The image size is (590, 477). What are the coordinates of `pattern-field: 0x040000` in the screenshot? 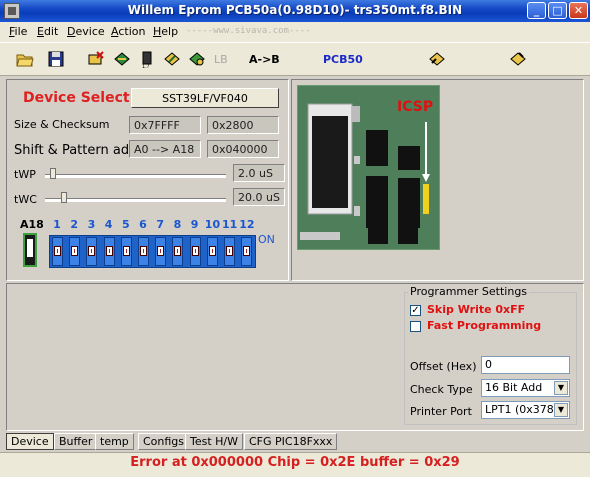 It's located at (243, 149).